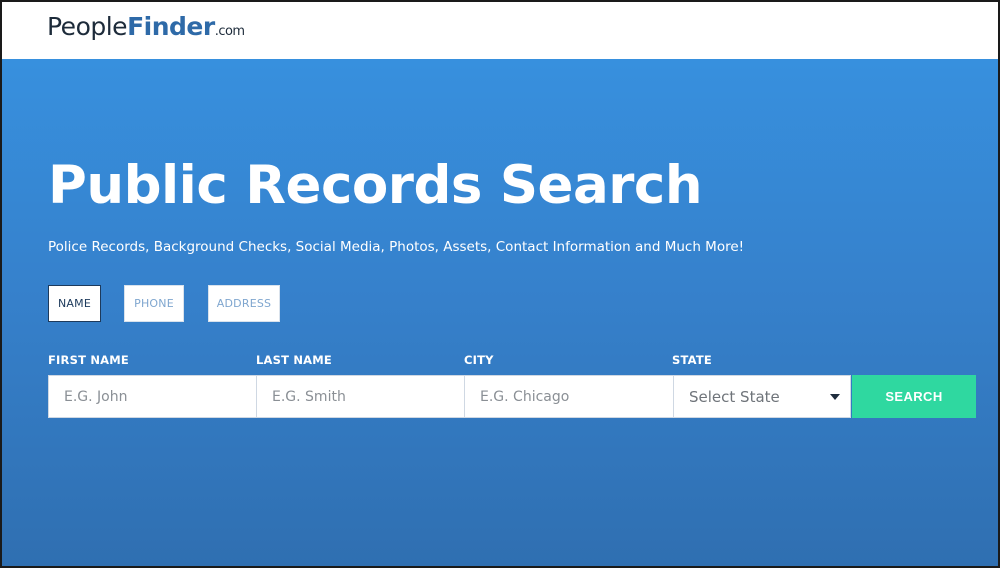  I want to click on logo-finder-text: Finder, so click(171, 26).